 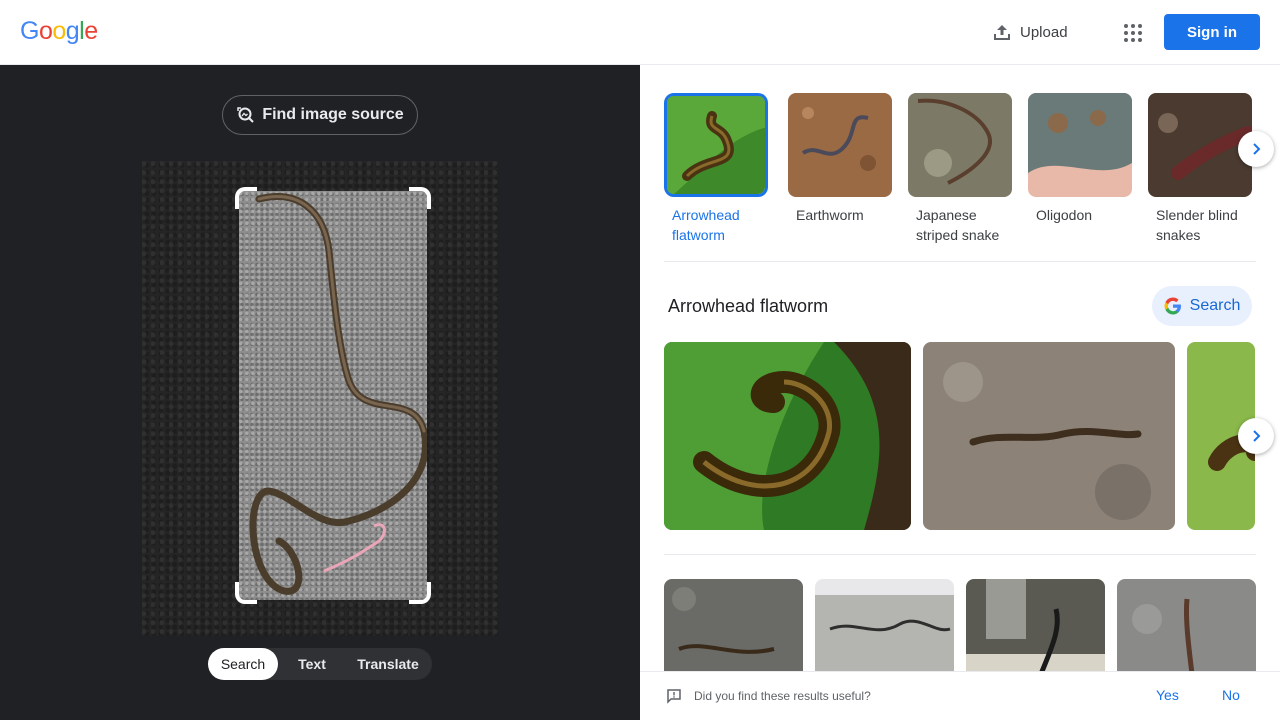 I want to click on crop-handle-top-left, so click(x=246, y=198).